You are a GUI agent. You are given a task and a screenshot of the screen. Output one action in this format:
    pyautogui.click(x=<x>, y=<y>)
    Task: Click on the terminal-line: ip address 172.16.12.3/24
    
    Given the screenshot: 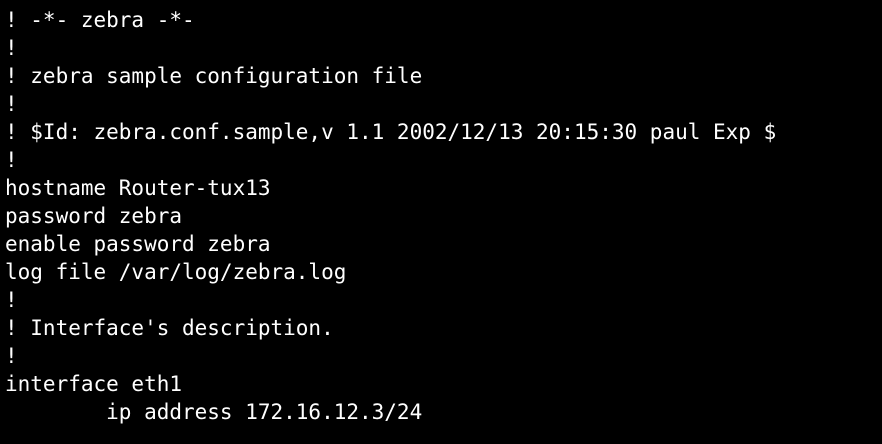 What is the action you would take?
    pyautogui.click(x=214, y=412)
    